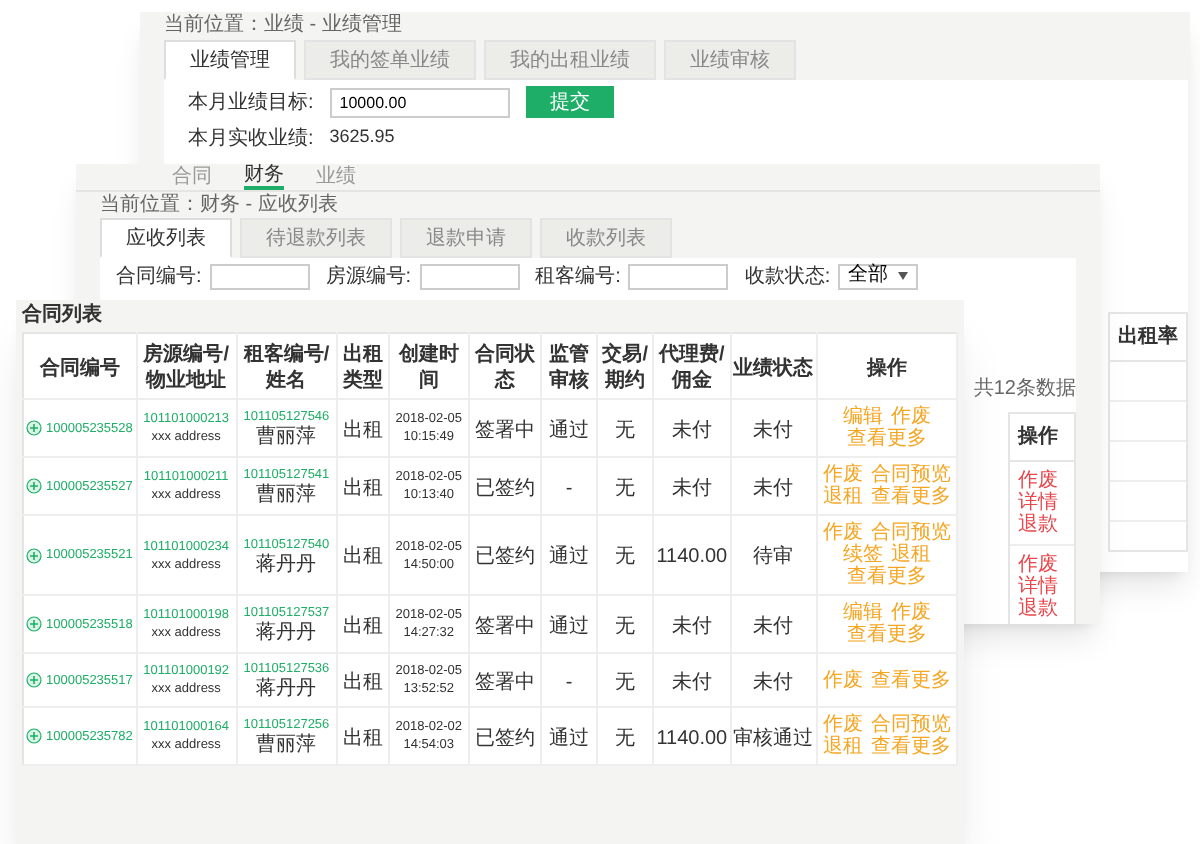  Describe the element at coordinates (1024, 389) in the screenshot. I see `record-count: 共12条数据` at that location.